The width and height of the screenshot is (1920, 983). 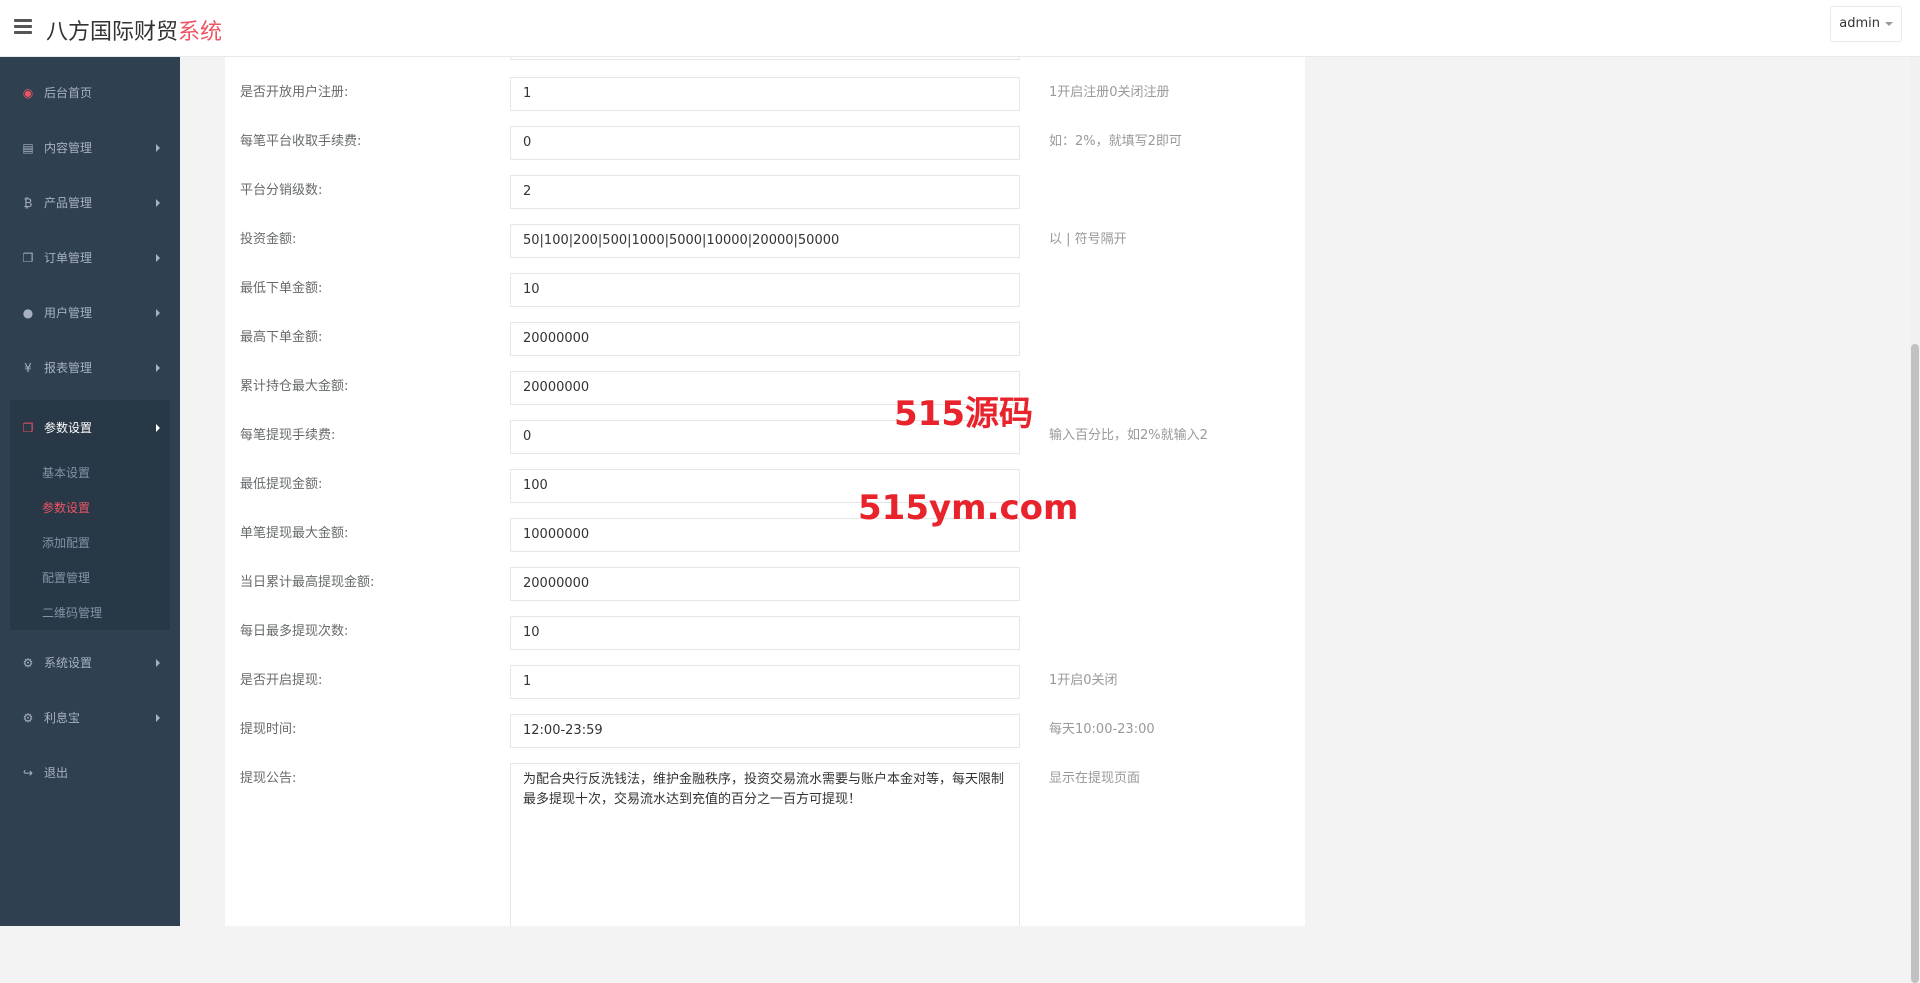 I want to click on submenu-basic-settings: 基本设置, so click(x=90, y=472).